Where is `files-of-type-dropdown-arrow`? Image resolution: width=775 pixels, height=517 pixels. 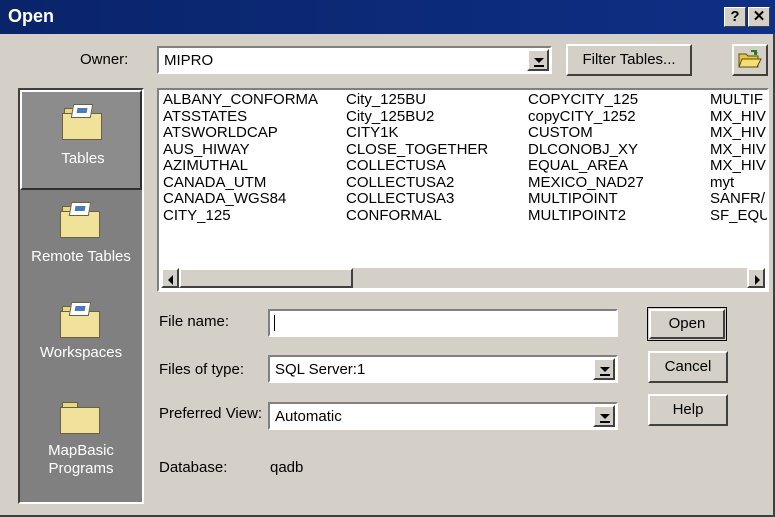
files-of-type-dropdown-arrow is located at coordinates (604, 369).